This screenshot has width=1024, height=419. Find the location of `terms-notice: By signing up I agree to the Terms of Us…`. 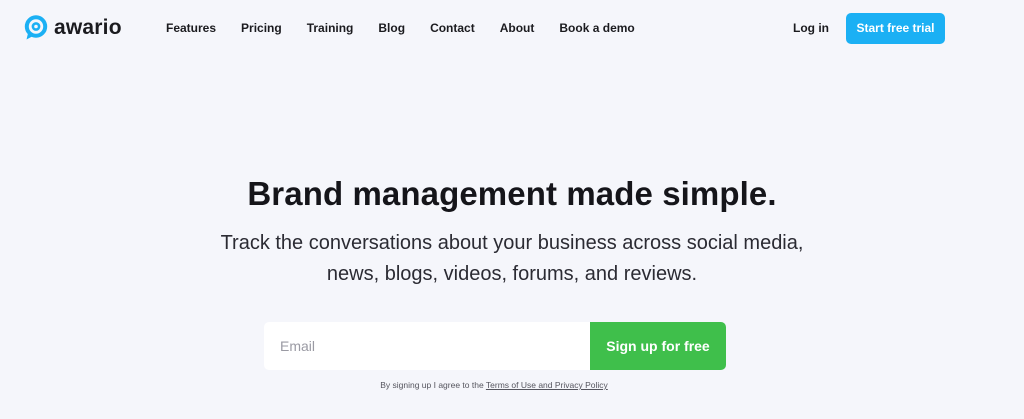

terms-notice: By signing up I agree to the Terms of Us… is located at coordinates (494, 385).